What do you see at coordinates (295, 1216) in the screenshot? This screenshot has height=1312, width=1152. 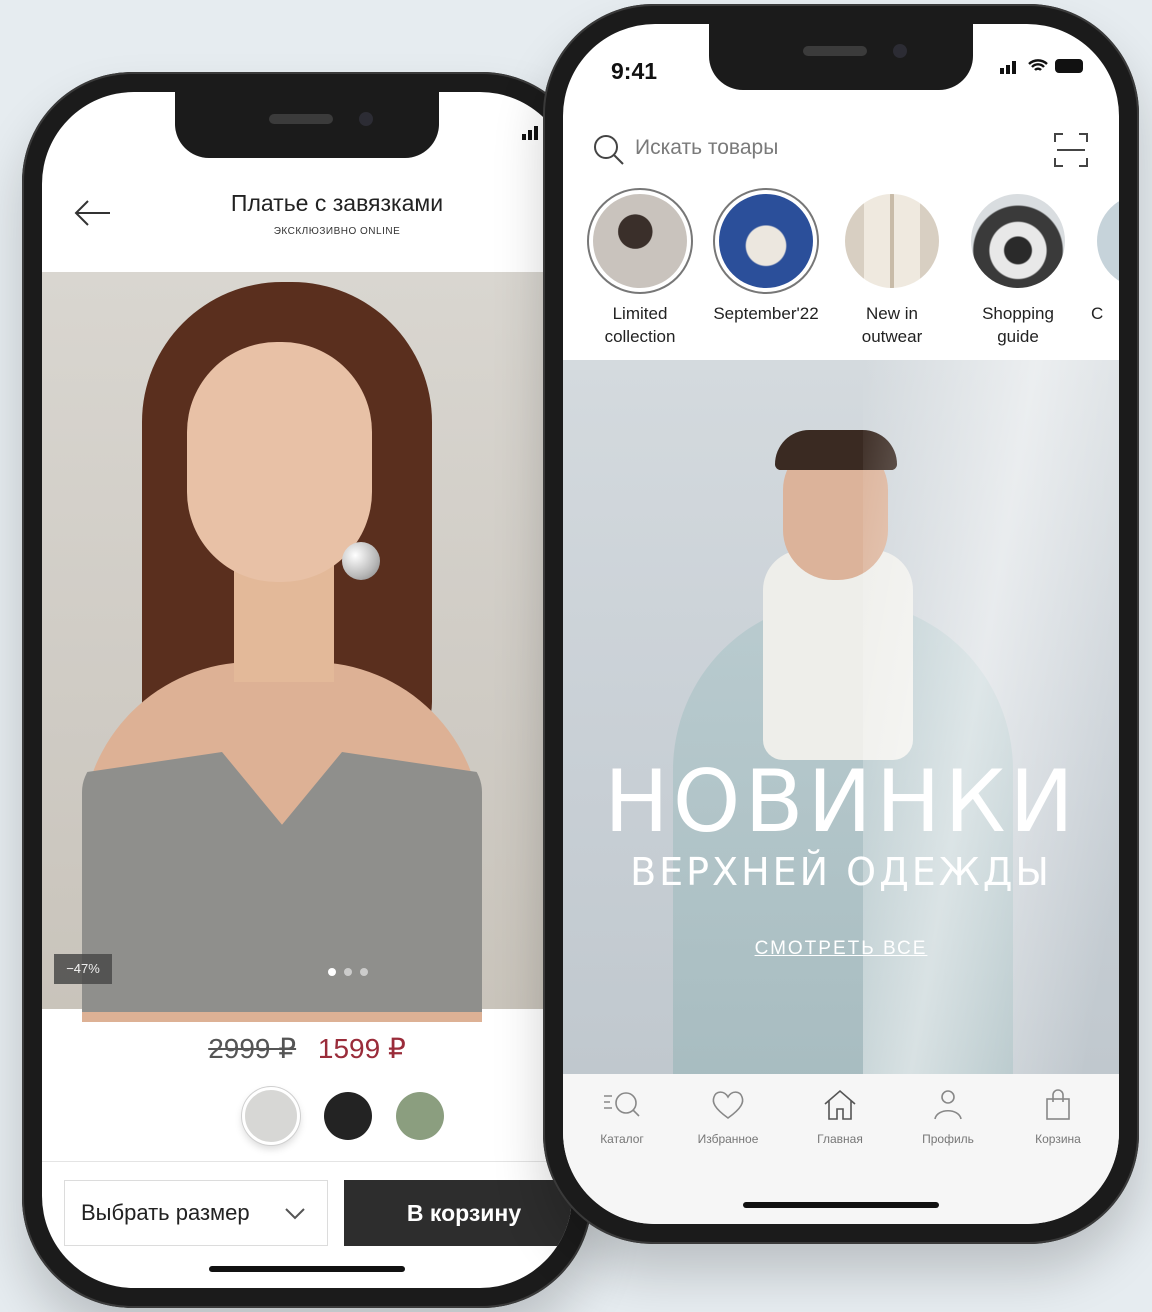 I see `chevron-down-icon` at bounding box center [295, 1216].